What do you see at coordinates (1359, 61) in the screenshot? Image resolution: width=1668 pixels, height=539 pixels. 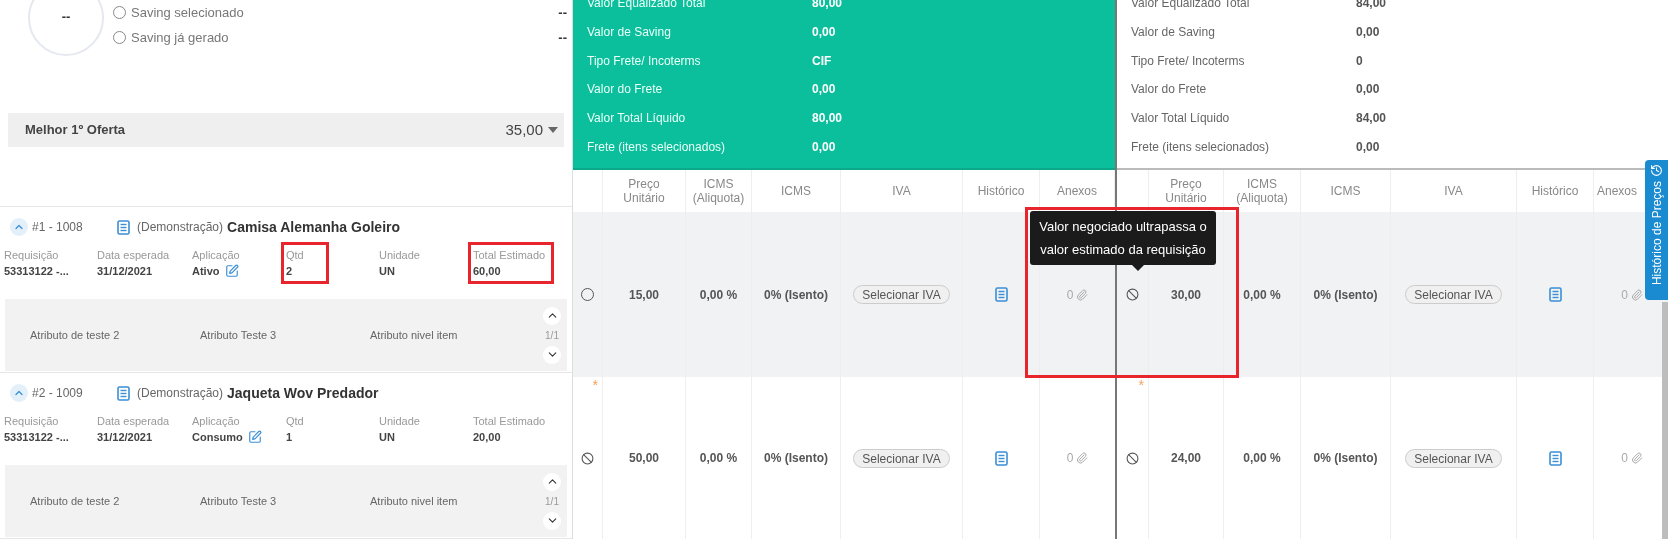 I see `summary-value: 0` at bounding box center [1359, 61].